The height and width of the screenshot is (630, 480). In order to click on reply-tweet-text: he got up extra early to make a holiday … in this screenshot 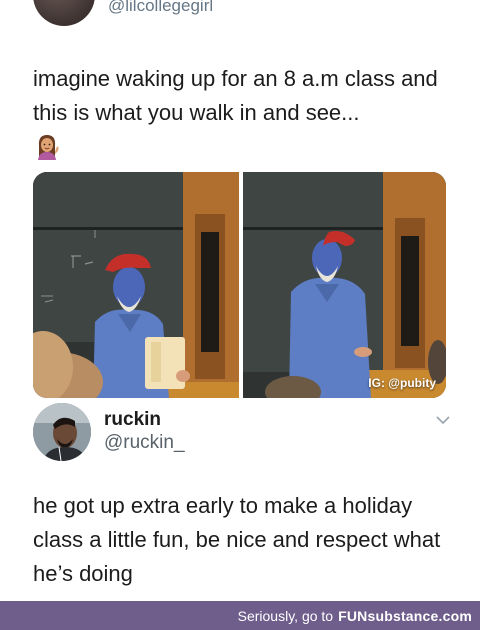, I will do `click(237, 539)`.